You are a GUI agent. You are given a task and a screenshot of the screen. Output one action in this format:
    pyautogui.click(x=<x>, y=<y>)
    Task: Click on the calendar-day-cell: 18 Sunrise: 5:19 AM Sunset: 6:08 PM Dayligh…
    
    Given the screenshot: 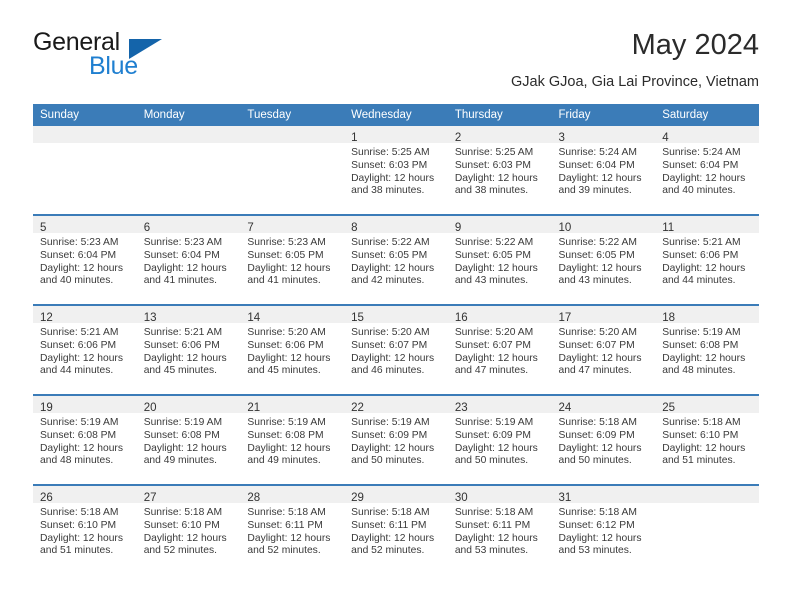 What is the action you would take?
    pyautogui.click(x=707, y=349)
    